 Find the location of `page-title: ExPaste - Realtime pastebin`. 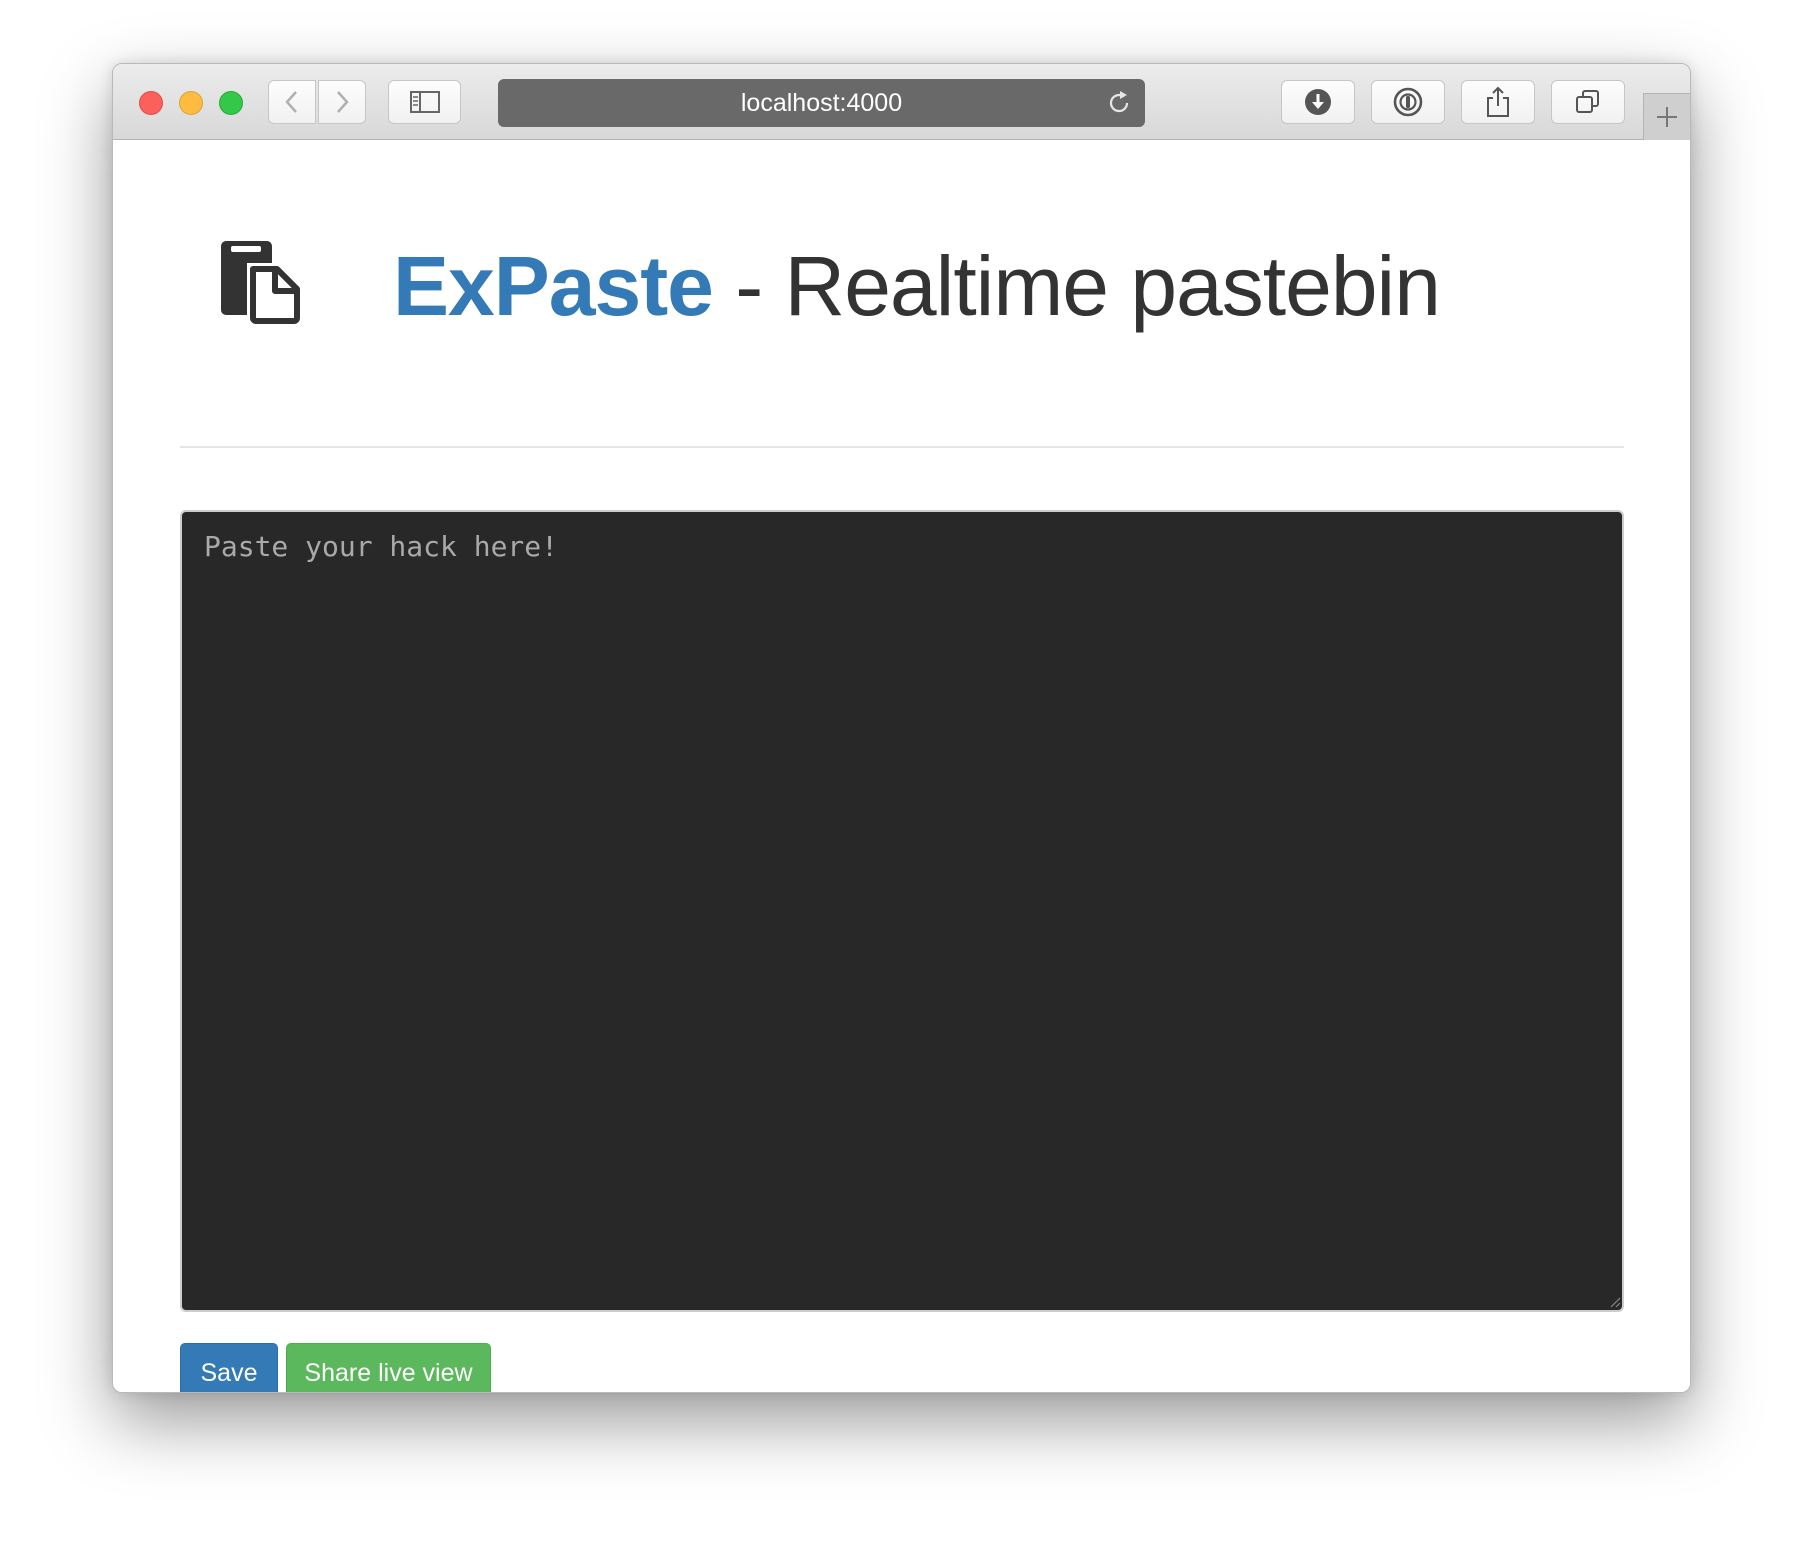

page-title: ExPaste - Realtime pastebin is located at coordinates (917, 286).